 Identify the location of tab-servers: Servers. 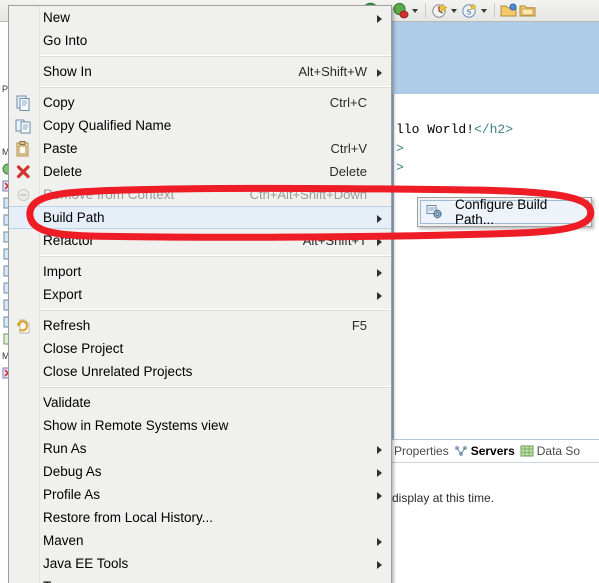
(484, 451).